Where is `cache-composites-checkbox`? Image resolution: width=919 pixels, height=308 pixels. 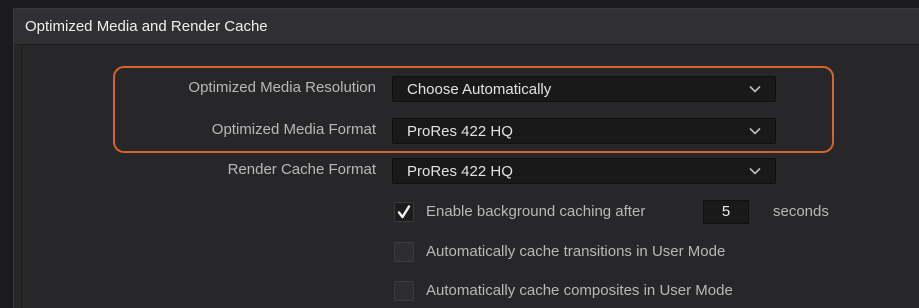
cache-composites-checkbox is located at coordinates (404, 291).